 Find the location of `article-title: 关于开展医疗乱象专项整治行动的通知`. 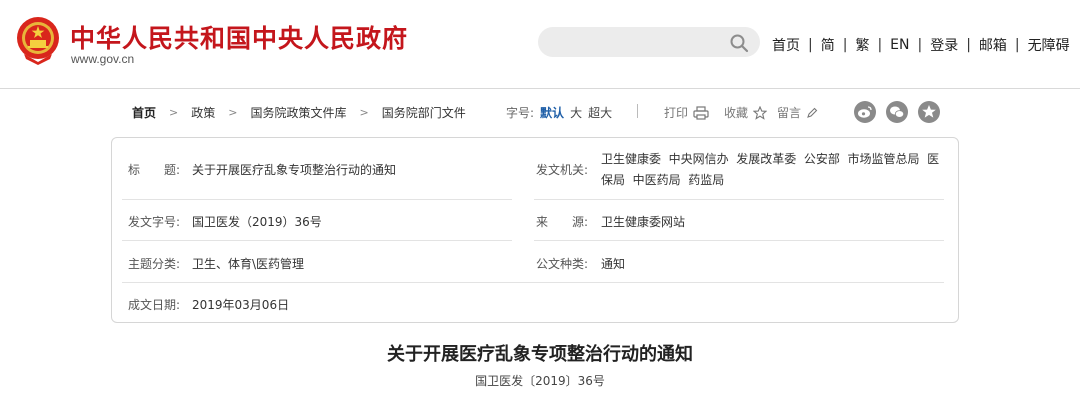

article-title: 关于开展医疗乱象专项整治行动的通知 is located at coordinates (540, 354).